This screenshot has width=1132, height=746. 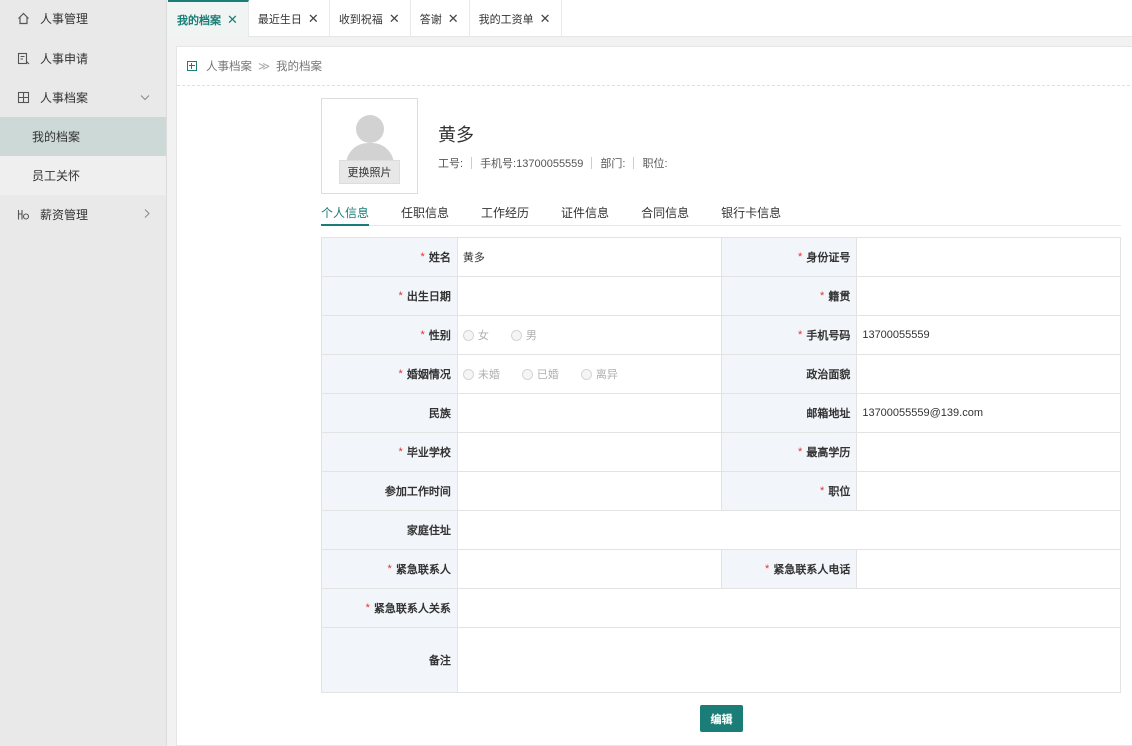 What do you see at coordinates (590, 296) in the screenshot?
I see `birth-date-field` at bounding box center [590, 296].